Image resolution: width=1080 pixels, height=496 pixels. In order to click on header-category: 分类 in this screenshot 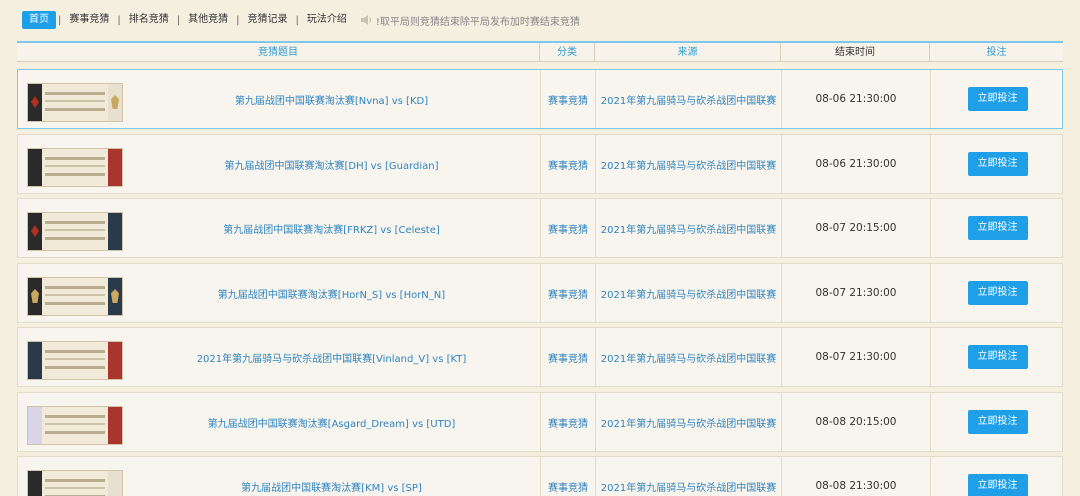, I will do `click(566, 52)`.